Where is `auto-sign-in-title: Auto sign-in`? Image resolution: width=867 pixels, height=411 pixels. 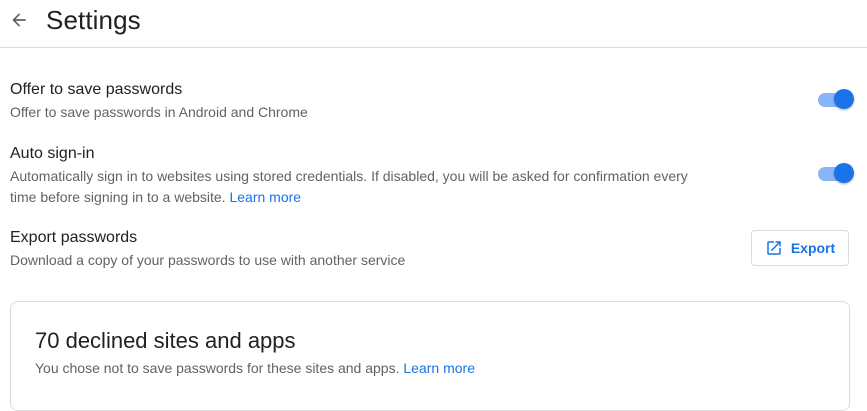 auto-sign-in-title: Auto sign-in is located at coordinates (52, 153).